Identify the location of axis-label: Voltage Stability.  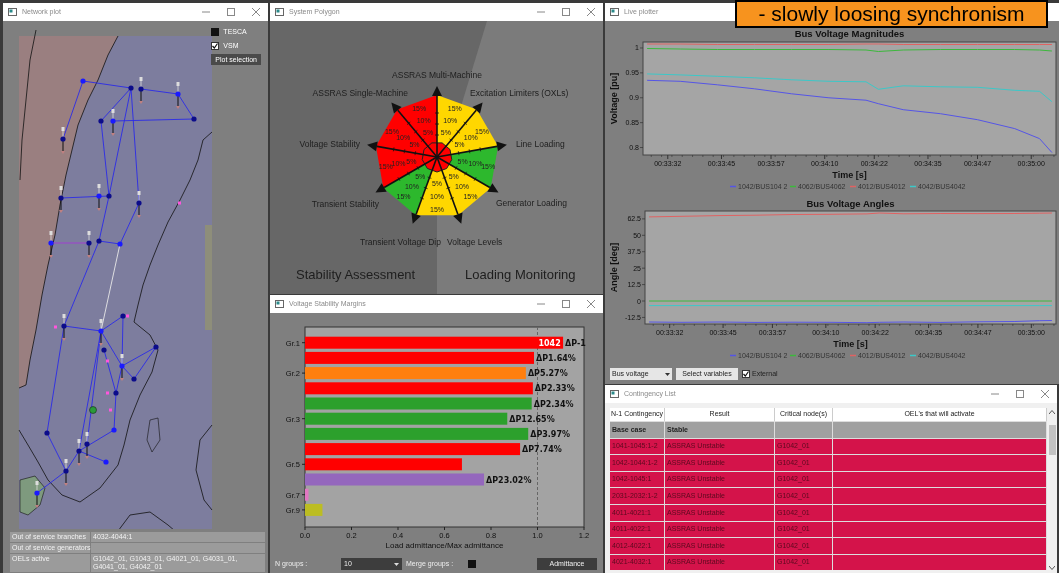
(329, 144).